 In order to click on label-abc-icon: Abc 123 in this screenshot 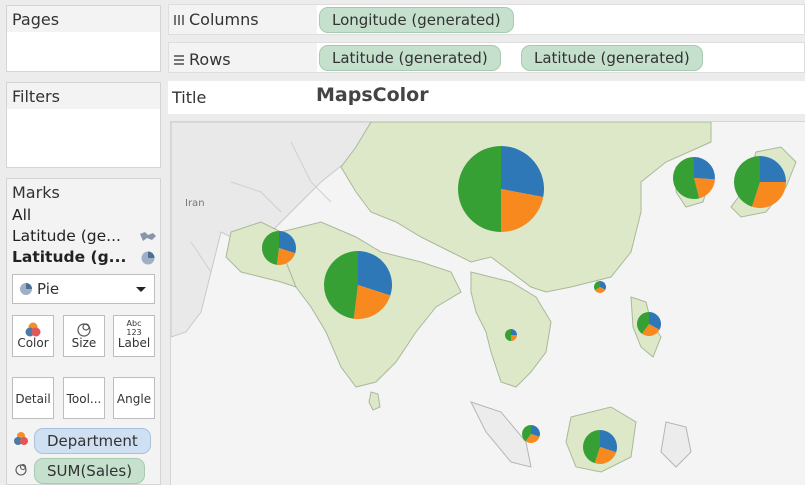, I will do `click(134, 328)`.